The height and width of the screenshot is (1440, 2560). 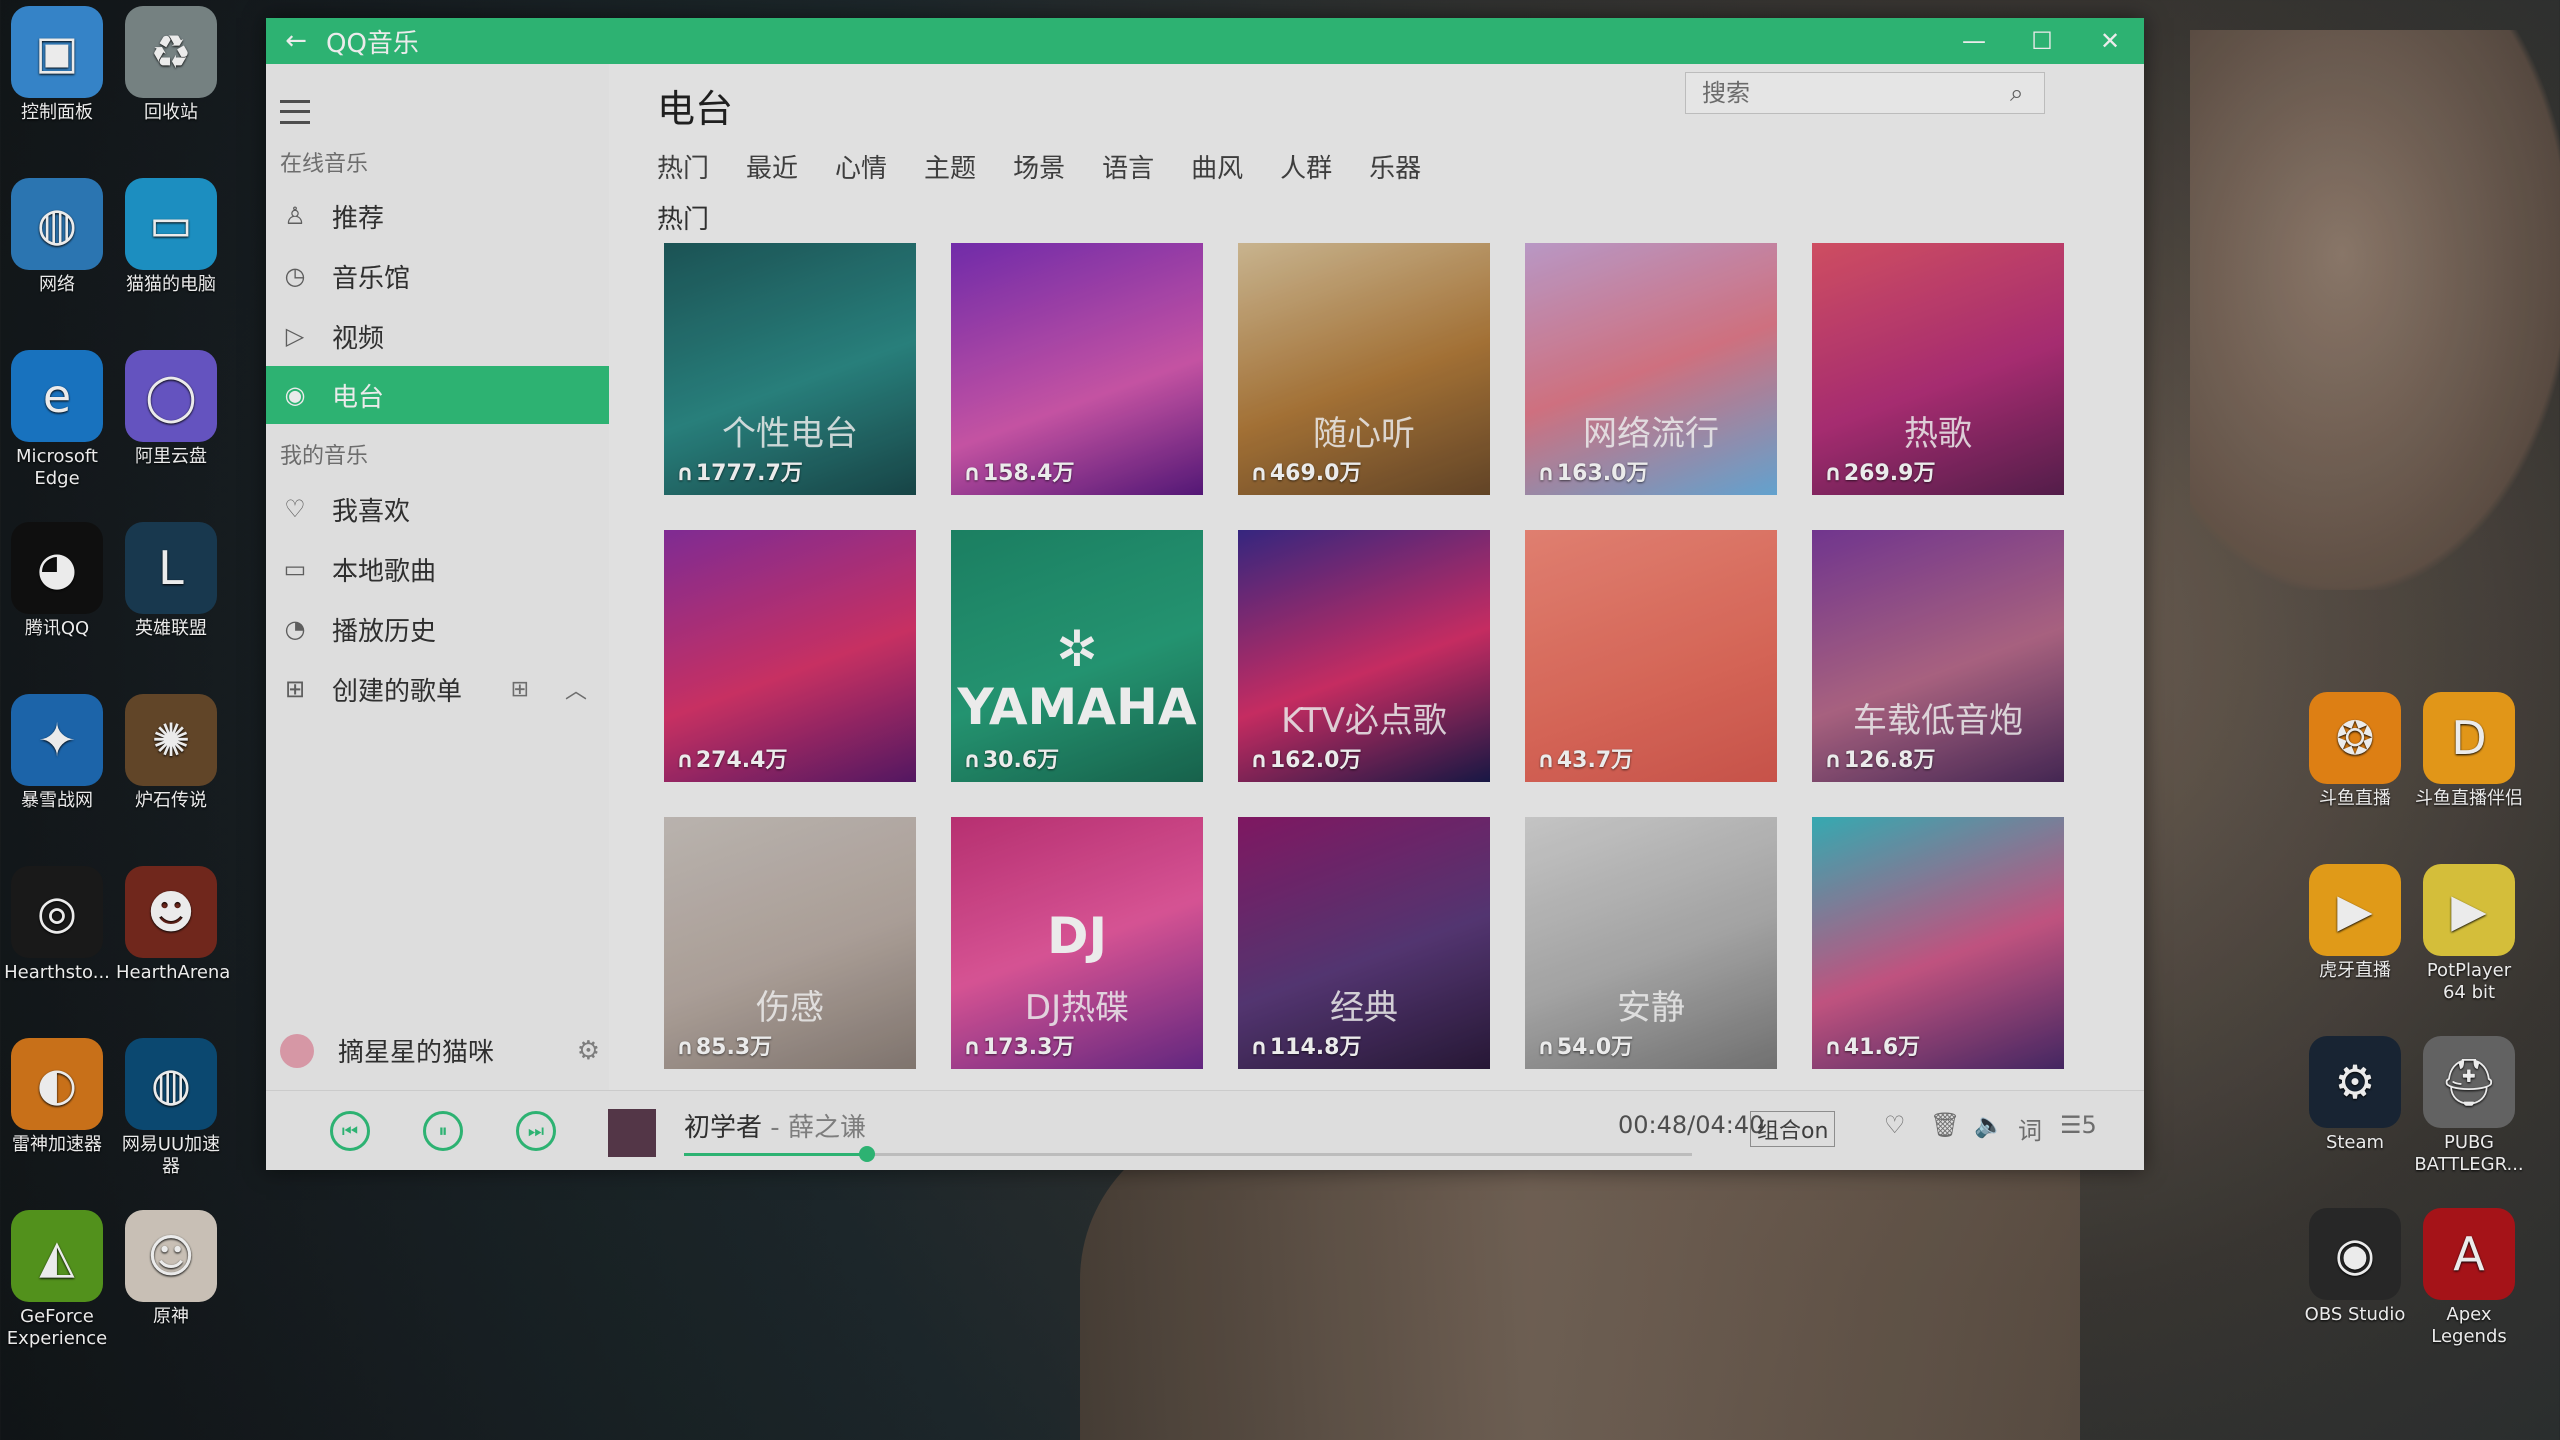 I want to click on desktop-icon: ◉ OBS Studio, so click(x=2355, y=1267).